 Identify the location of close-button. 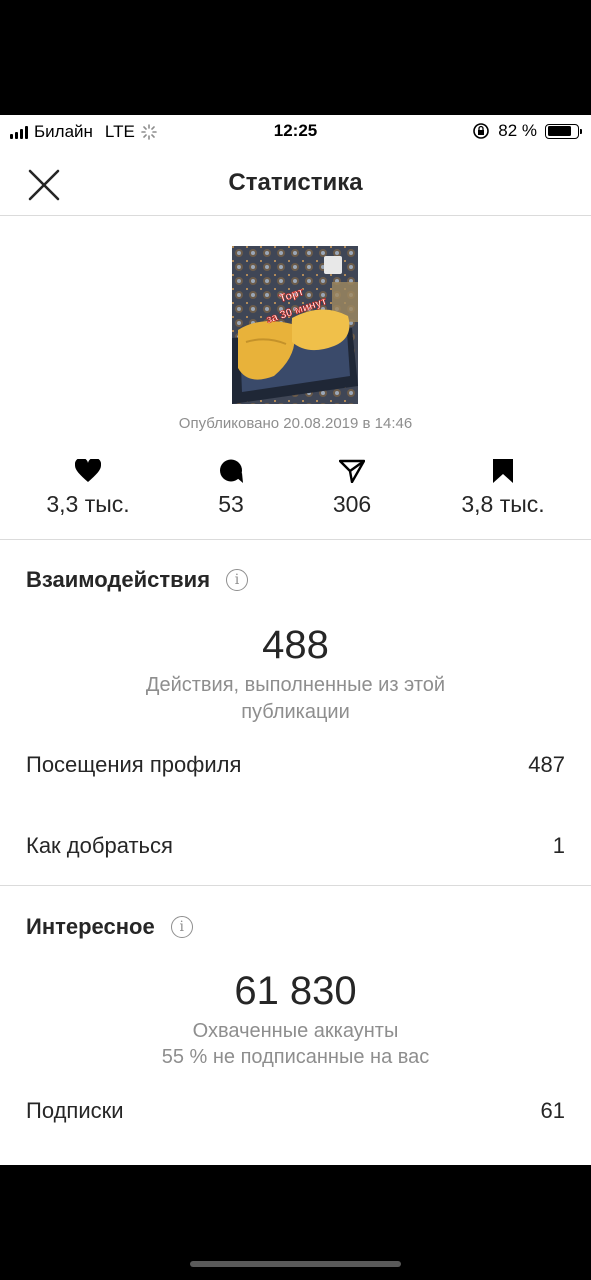
(44, 185).